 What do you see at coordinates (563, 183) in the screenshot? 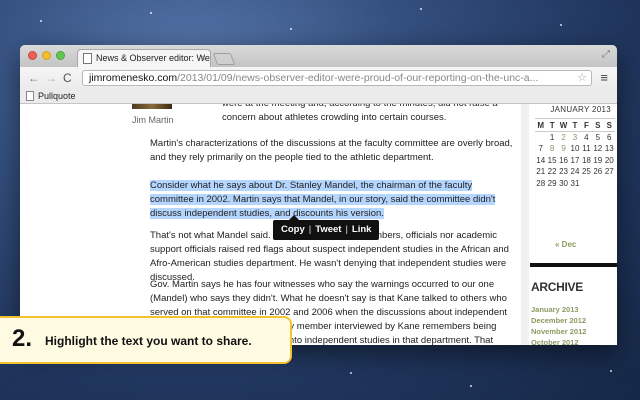
I see `calendar-day: 30` at bounding box center [563, 183].